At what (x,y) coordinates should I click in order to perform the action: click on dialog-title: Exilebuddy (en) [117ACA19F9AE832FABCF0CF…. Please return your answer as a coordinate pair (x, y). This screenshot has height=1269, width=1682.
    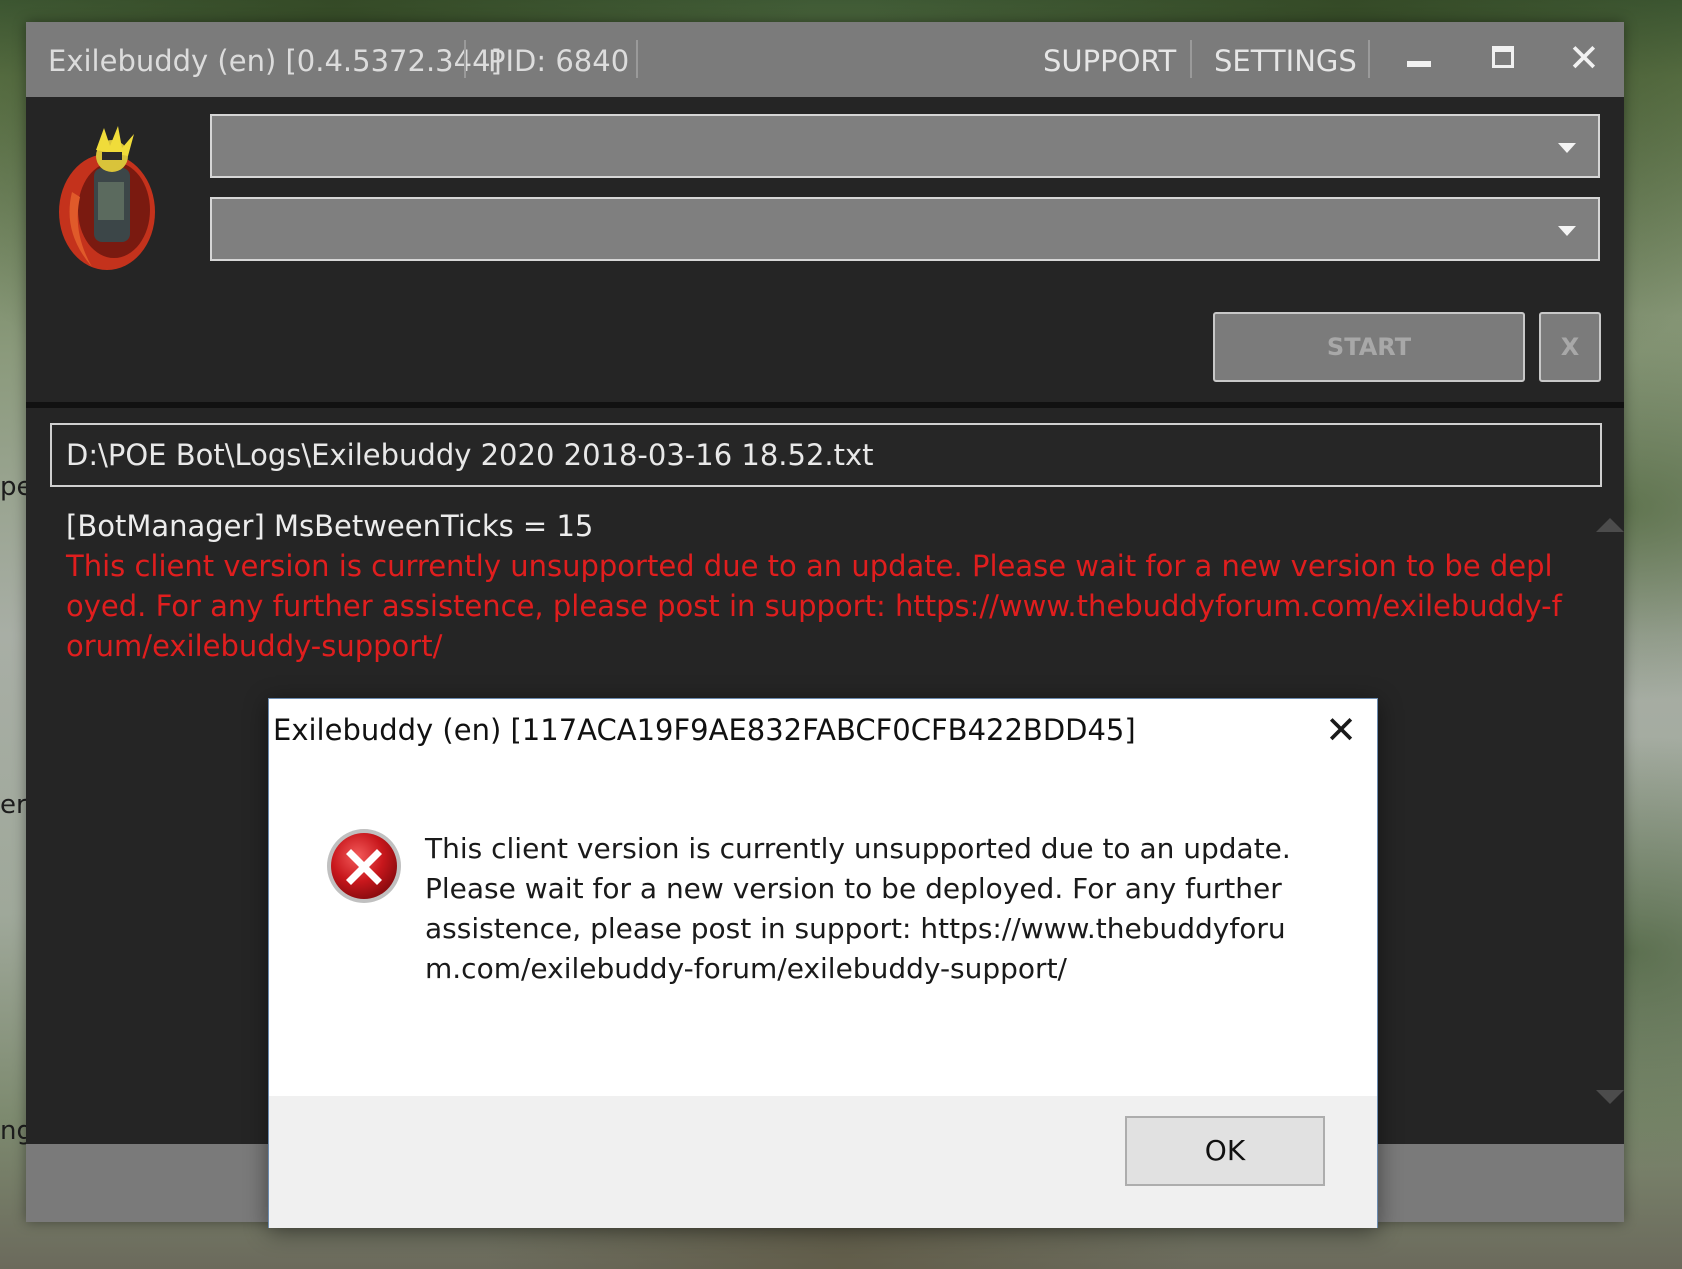
    Looking at the image, I should click on (704, 730).